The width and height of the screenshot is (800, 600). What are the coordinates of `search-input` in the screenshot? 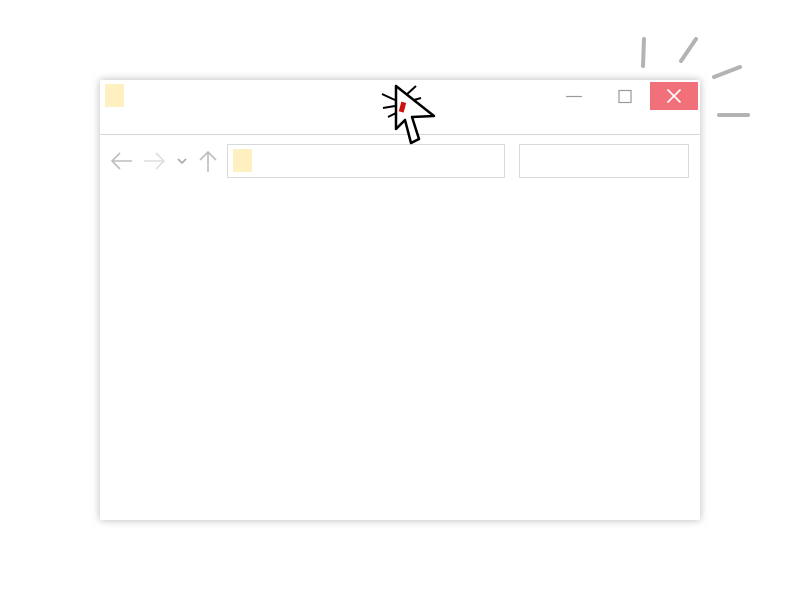 It's located at (604, 160).